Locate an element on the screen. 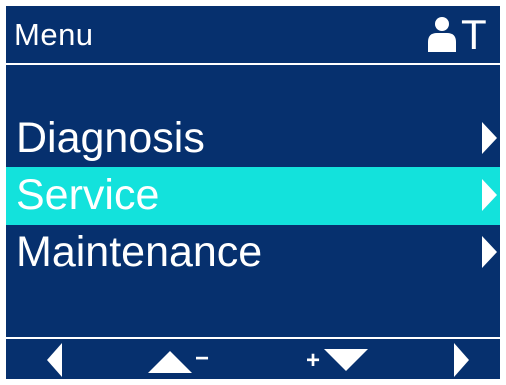 Image resolution: width=506 pixels, height=385 pixels. menu-item-label: Maintenance is located at coordinates (139, 252).